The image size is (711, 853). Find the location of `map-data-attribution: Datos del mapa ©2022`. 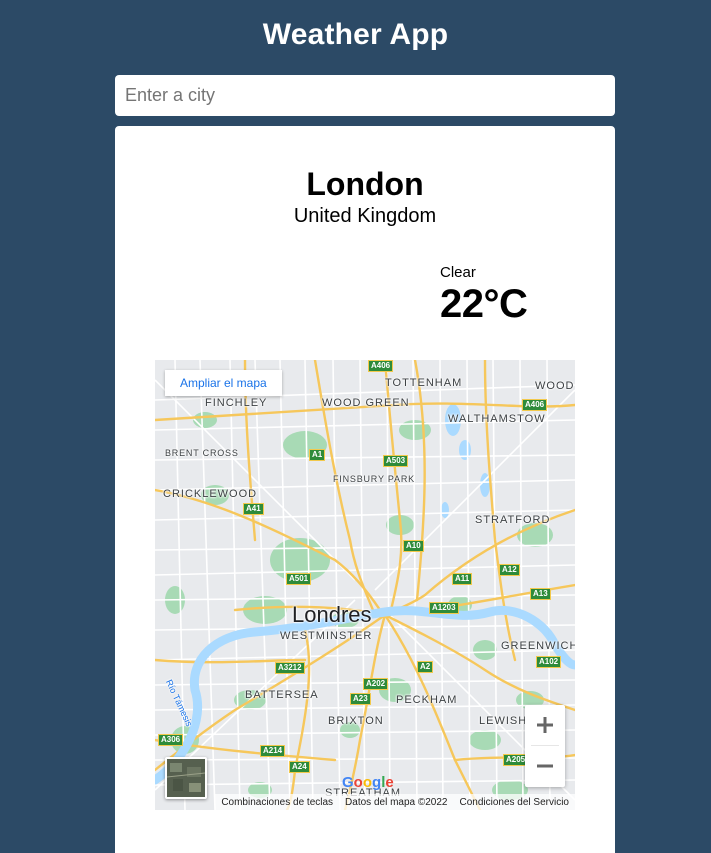

map-data-attribution: Datos del mapa ©2022 is located at coordinates (396, 802).